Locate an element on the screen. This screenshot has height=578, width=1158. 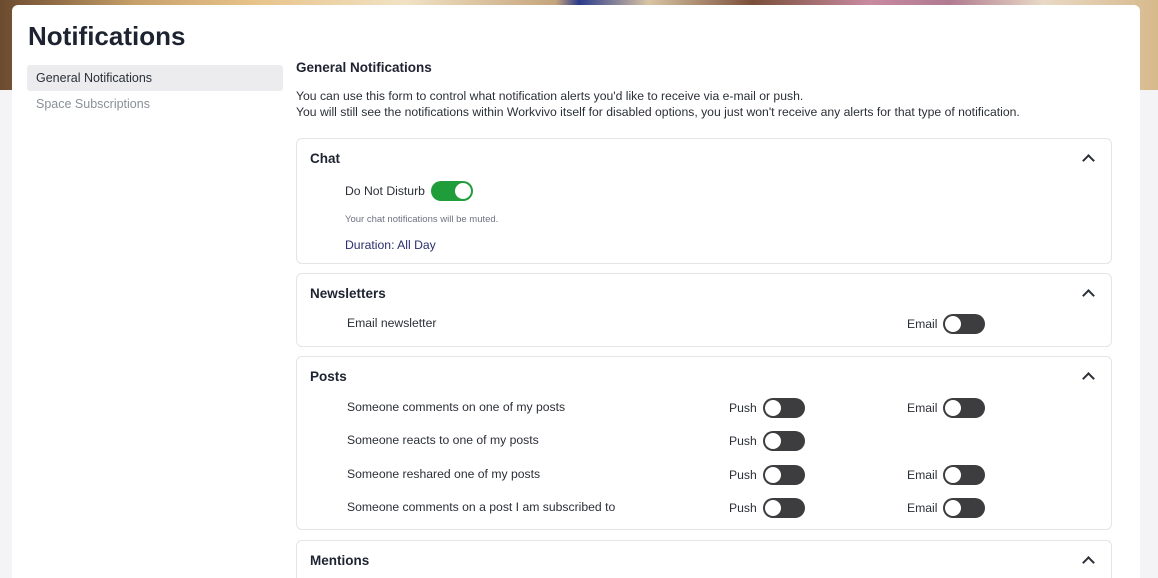
sidebar-item-space-subscriptions: Space Subscriptions is located at coordinates (155, 104).